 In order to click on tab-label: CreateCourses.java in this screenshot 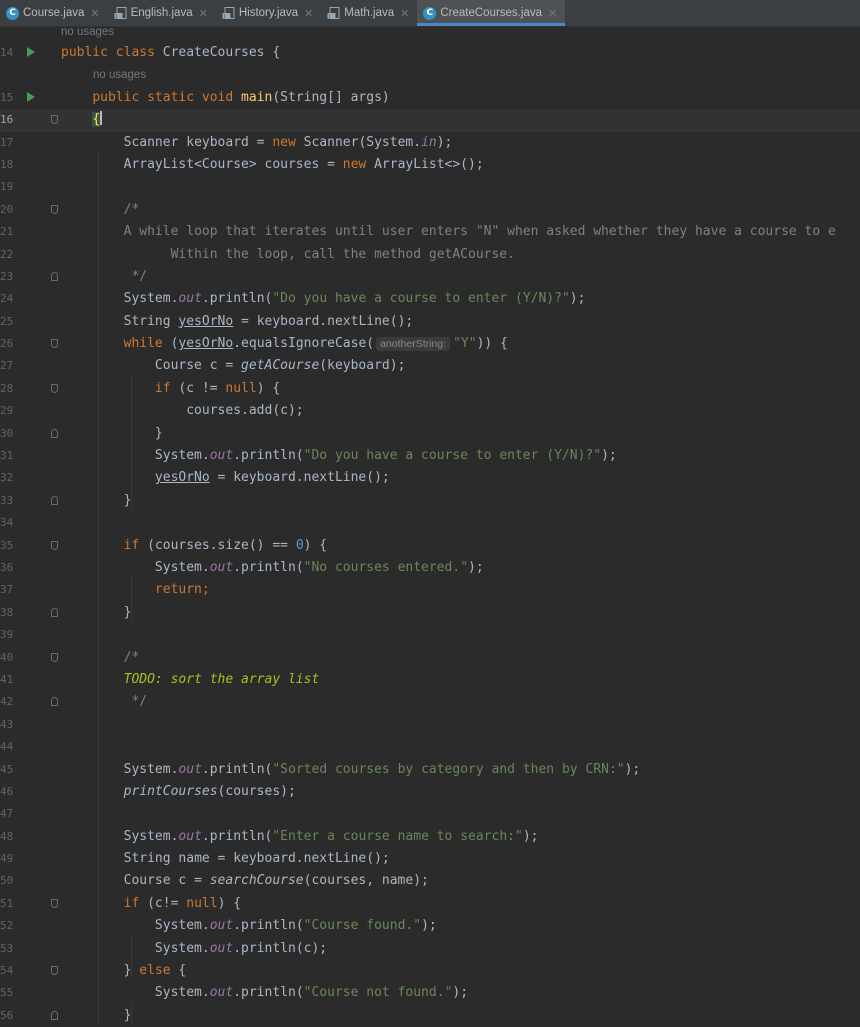, I will do `click(491, 13)`.